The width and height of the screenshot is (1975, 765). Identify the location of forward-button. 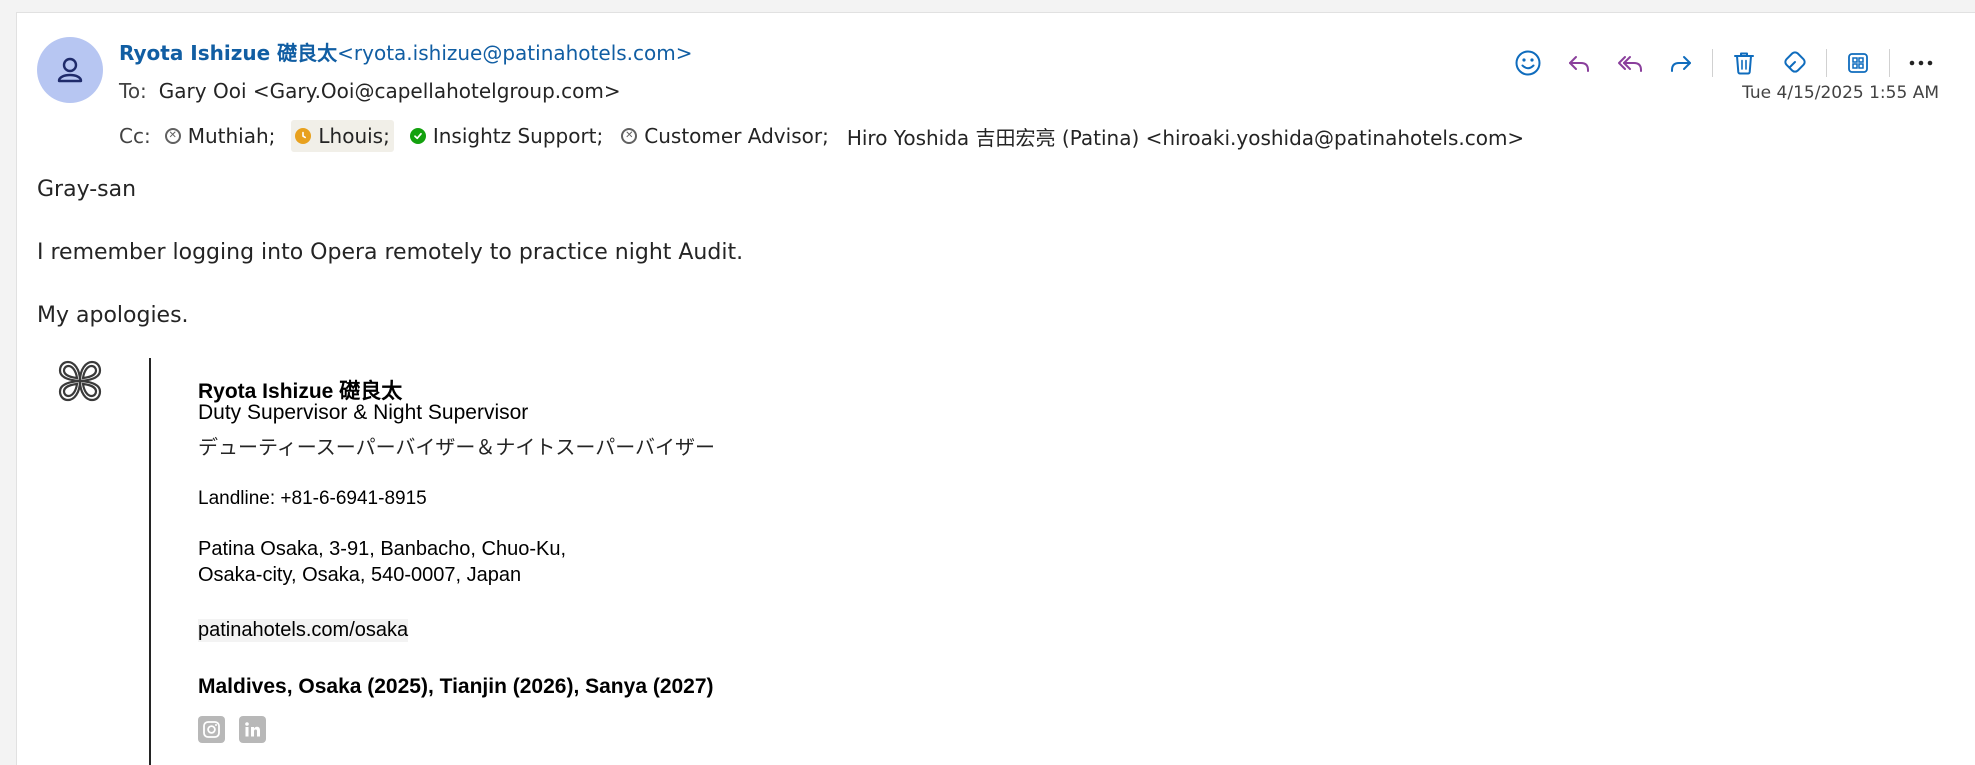
(1681, 63).